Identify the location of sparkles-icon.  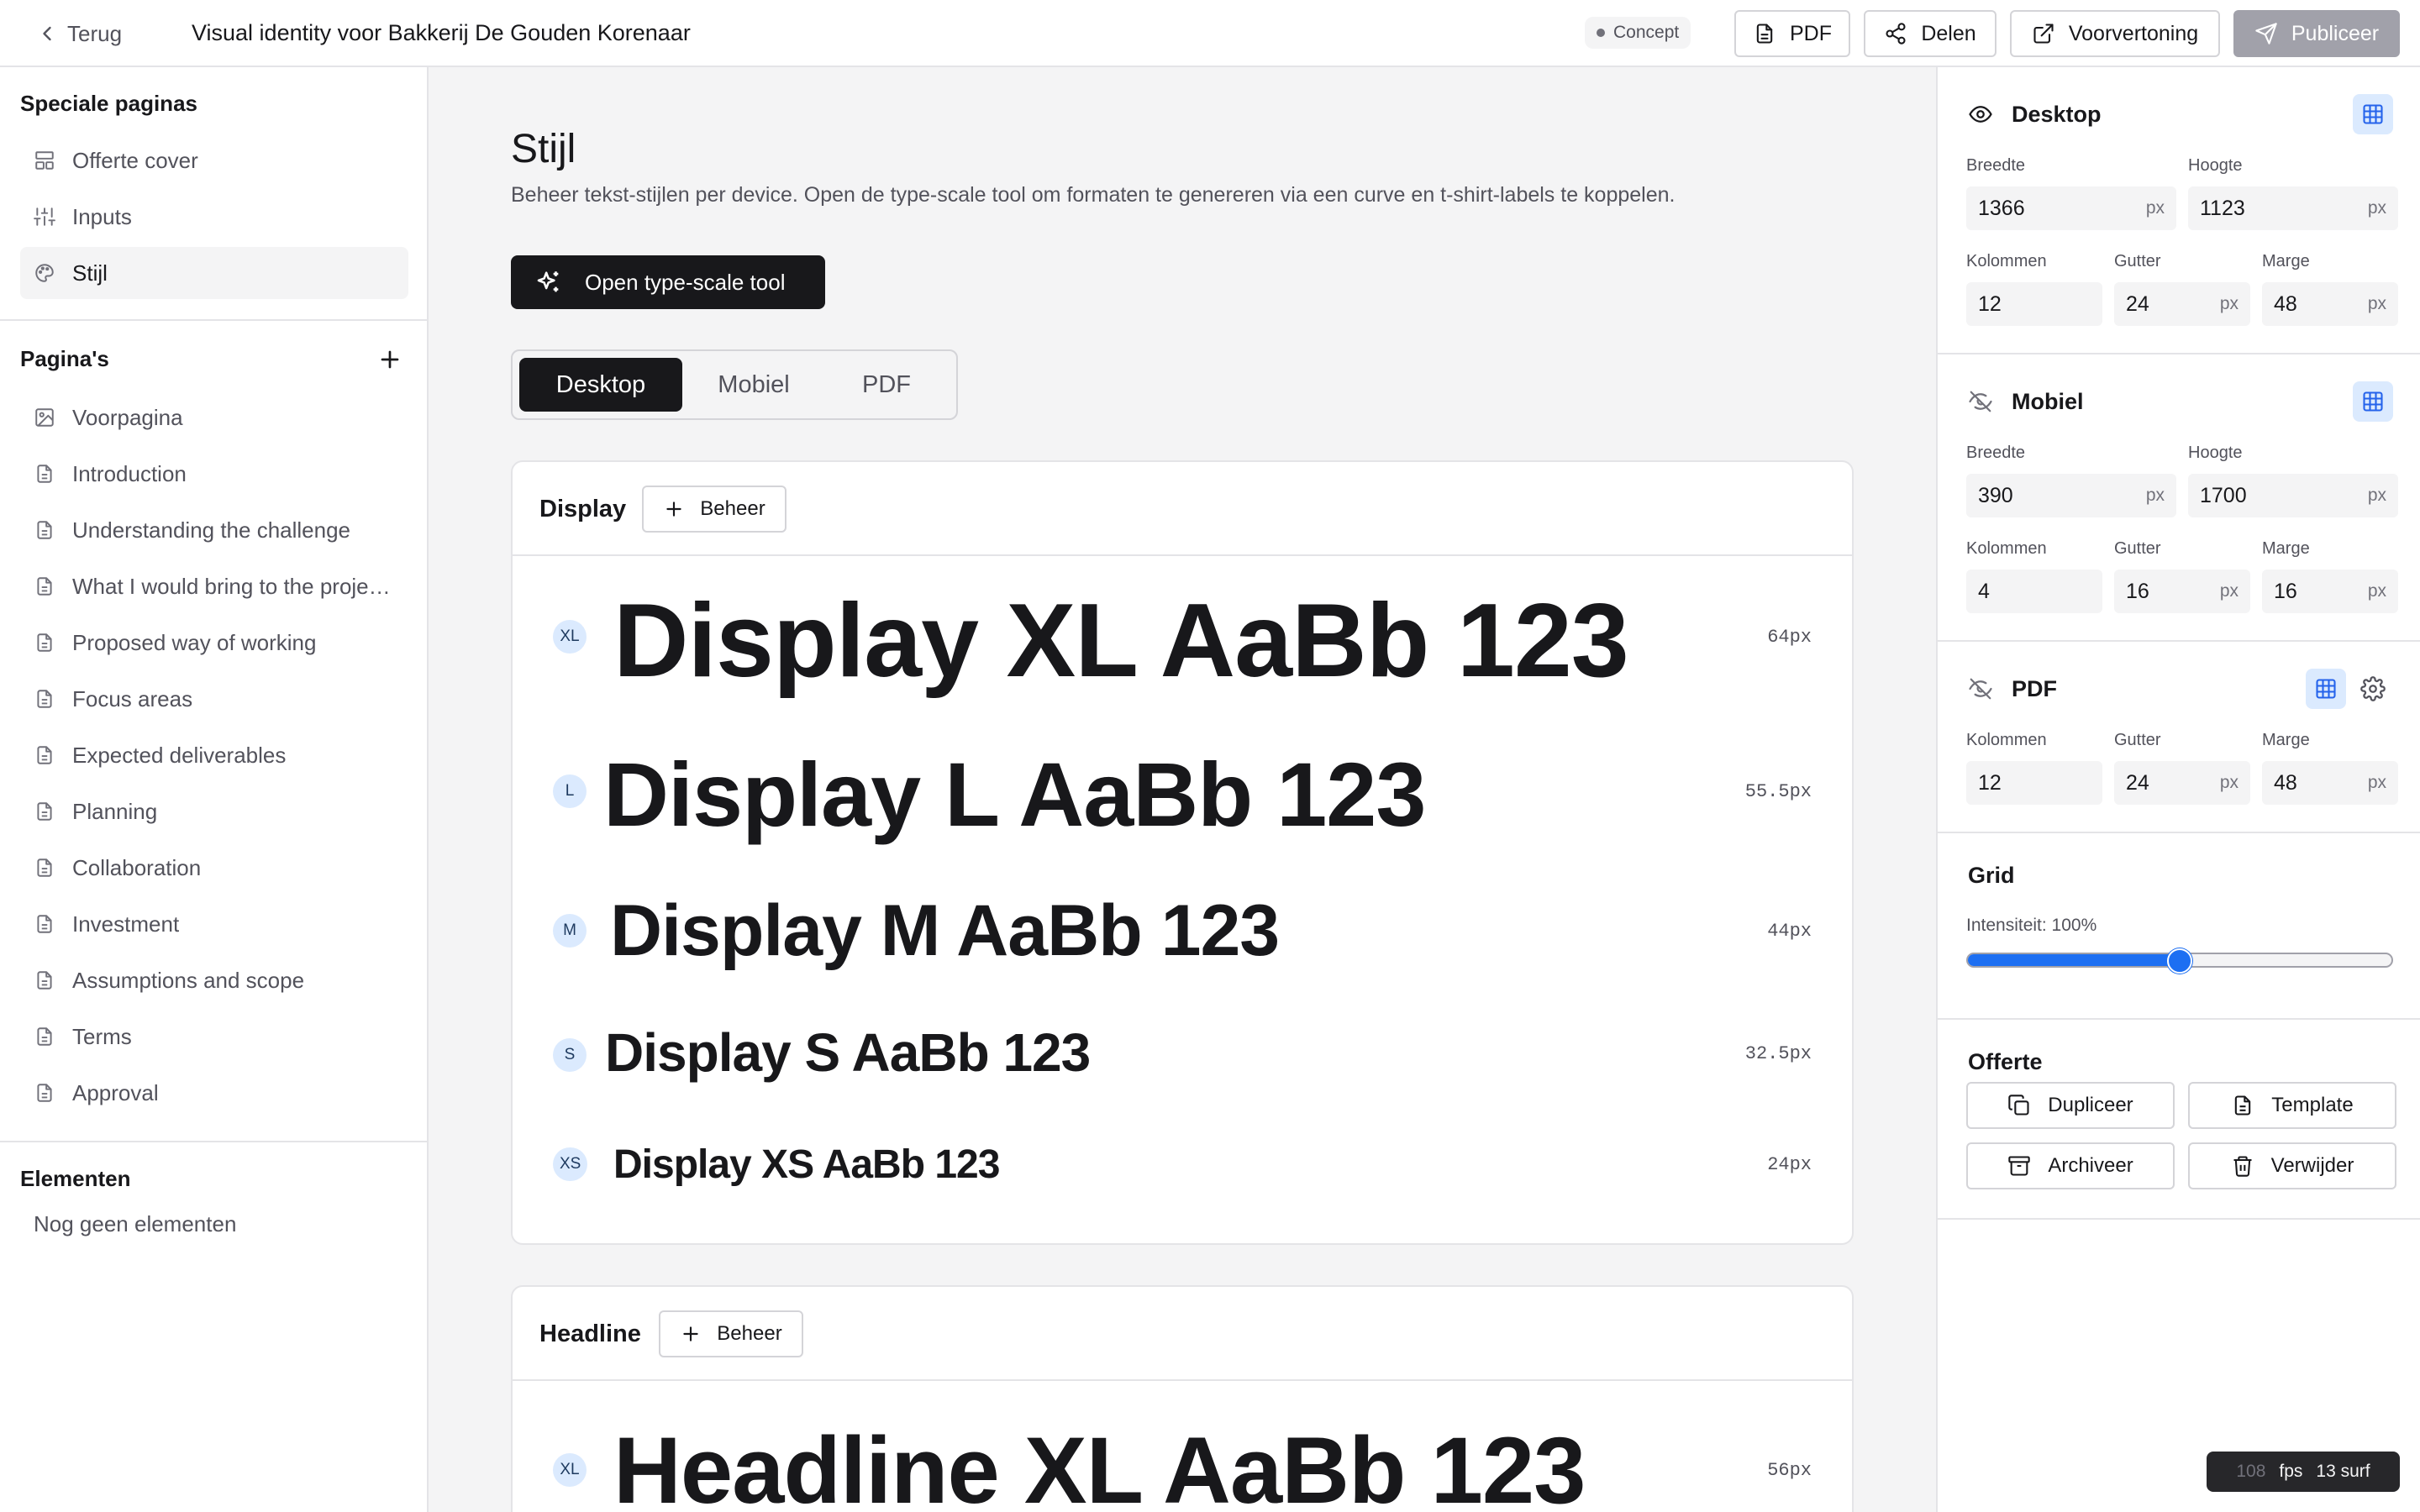
(548, 282).